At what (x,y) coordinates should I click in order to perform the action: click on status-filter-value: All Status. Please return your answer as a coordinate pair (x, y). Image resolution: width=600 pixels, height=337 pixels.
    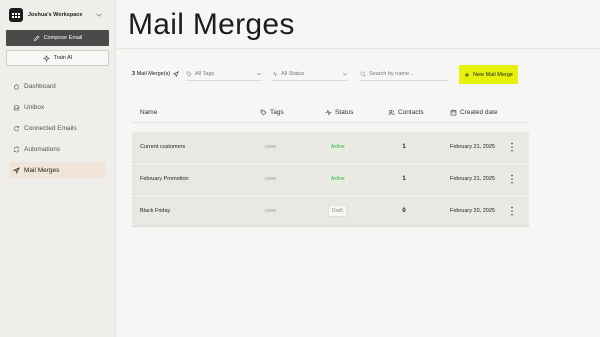
    Looking at the image, I should click on (293, 74).